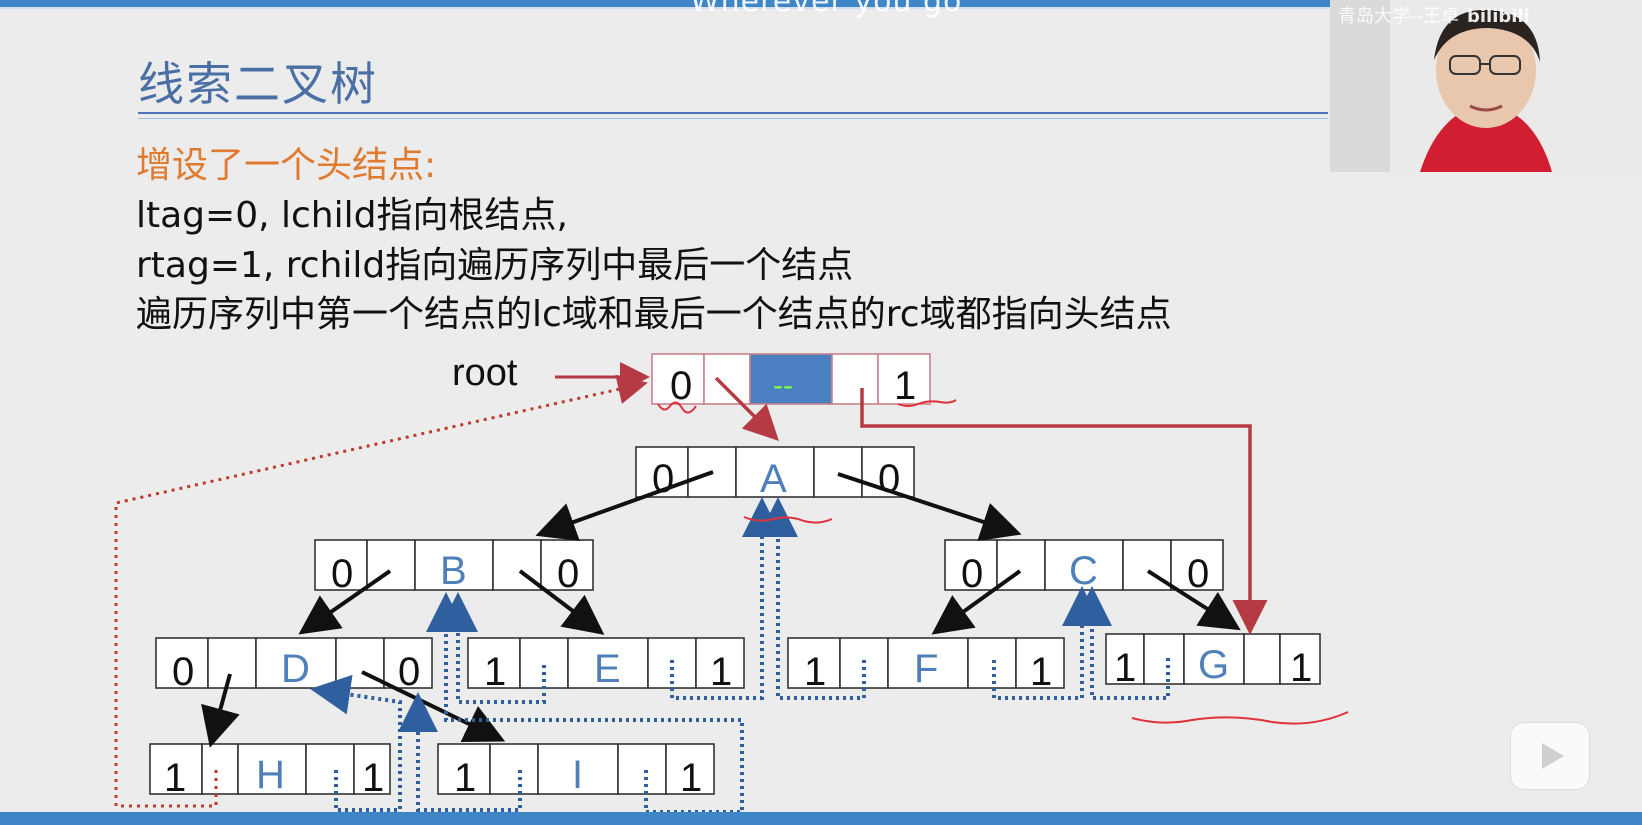 The width and height of the screenshot is (1642, 825). I want to click on node-c-ltag: 0, so click(972, 574).